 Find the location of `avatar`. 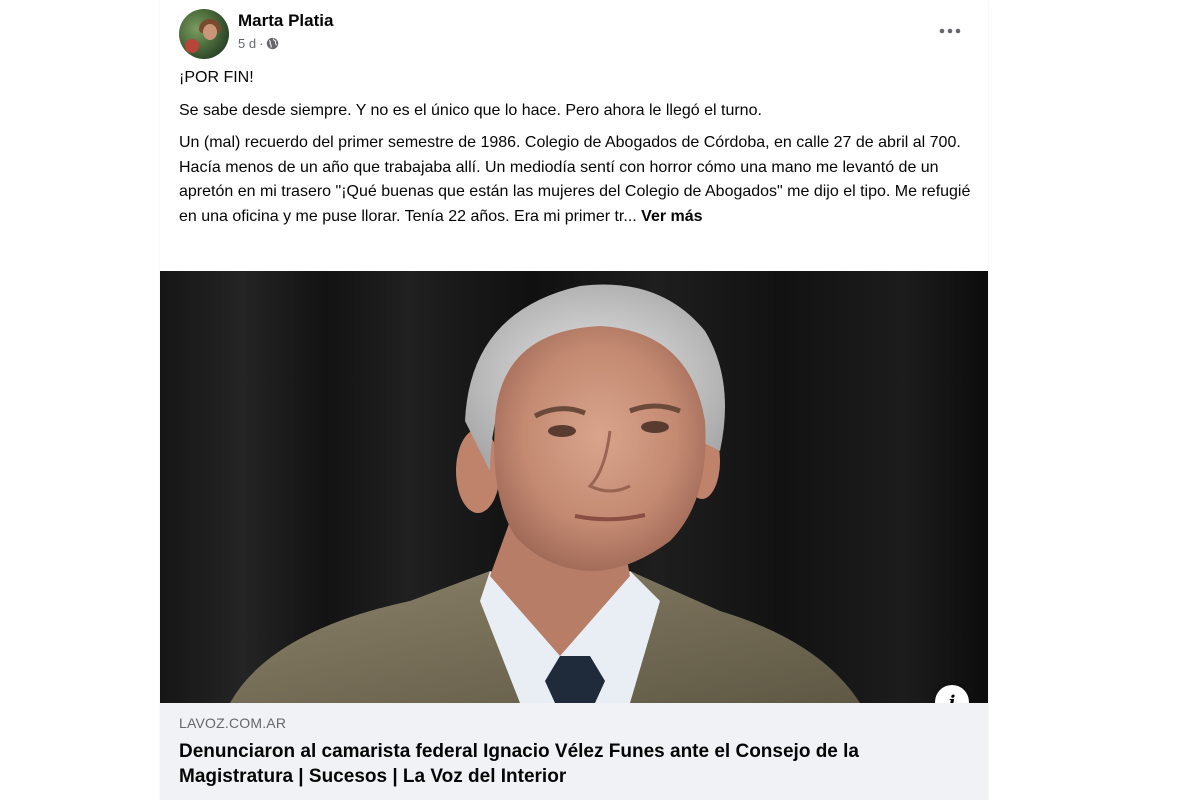

avatar is located at coordinates (204, 34).